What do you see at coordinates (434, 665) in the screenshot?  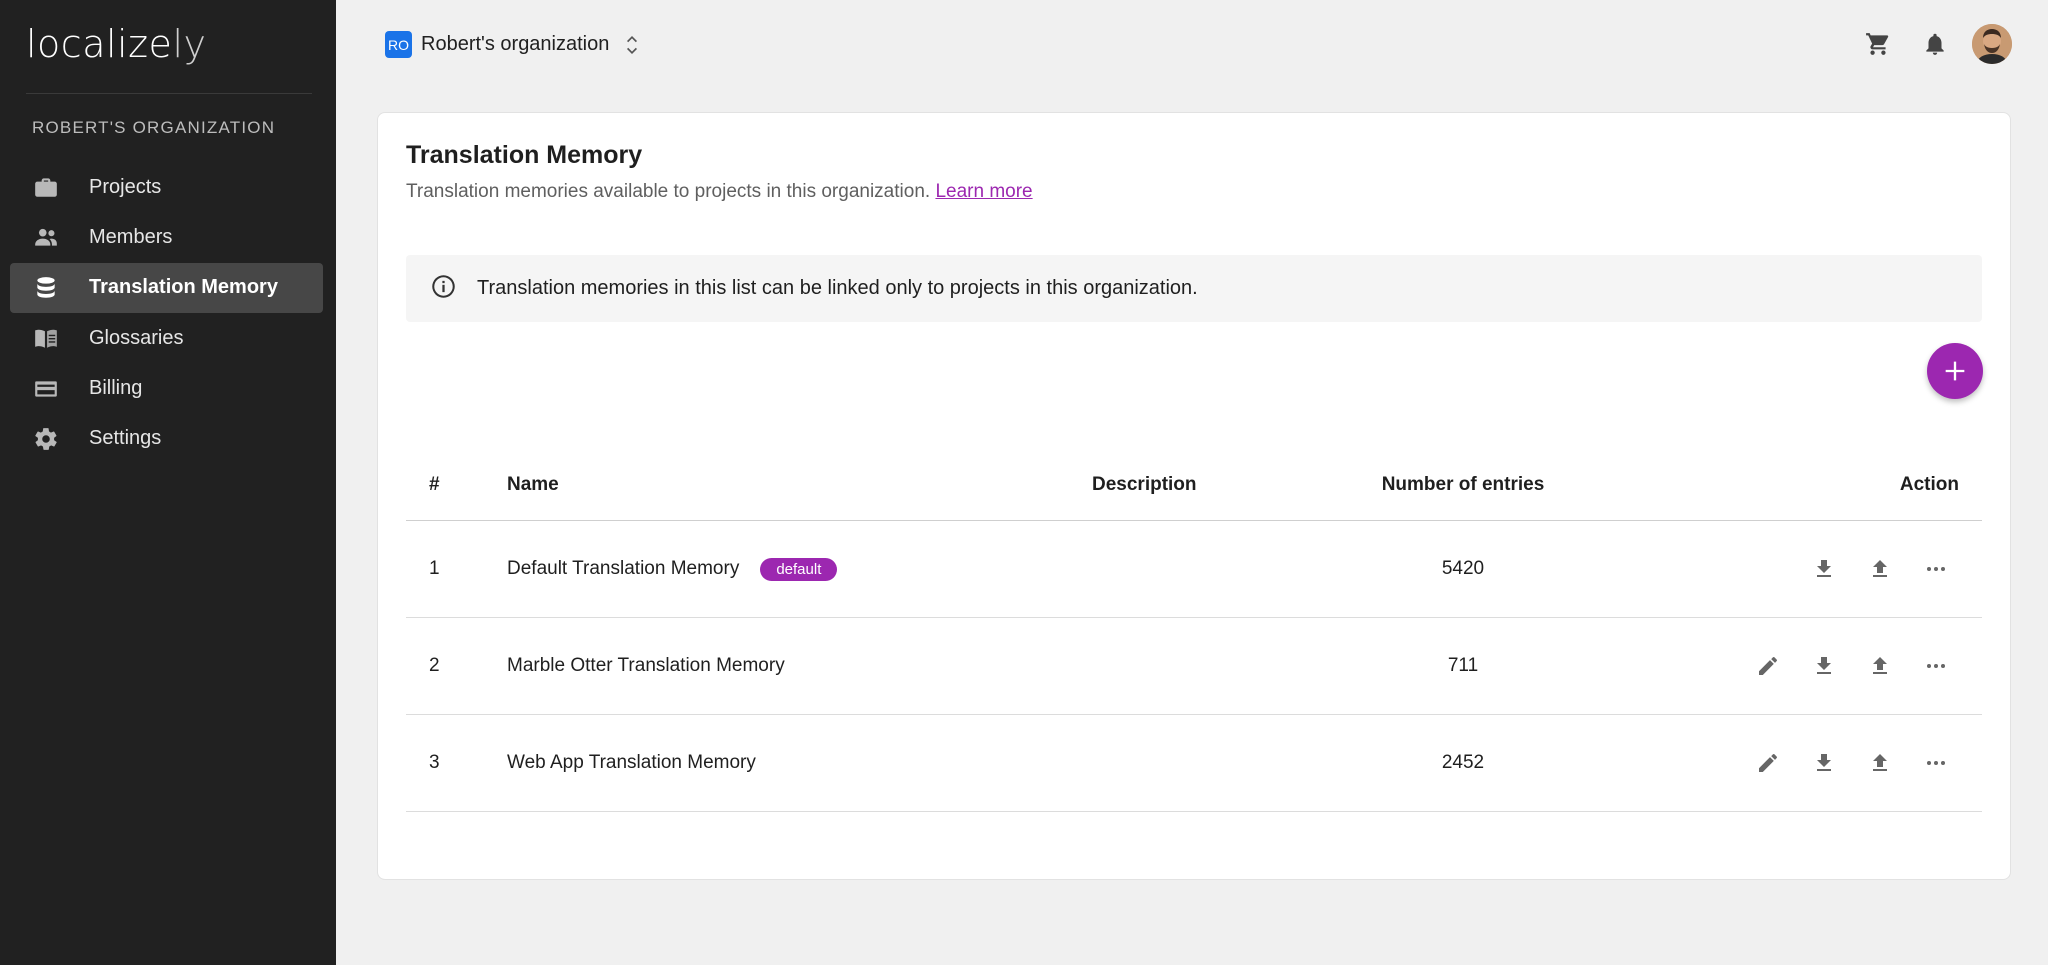 I see `row-number: 2` at bounding box center [434, 665].